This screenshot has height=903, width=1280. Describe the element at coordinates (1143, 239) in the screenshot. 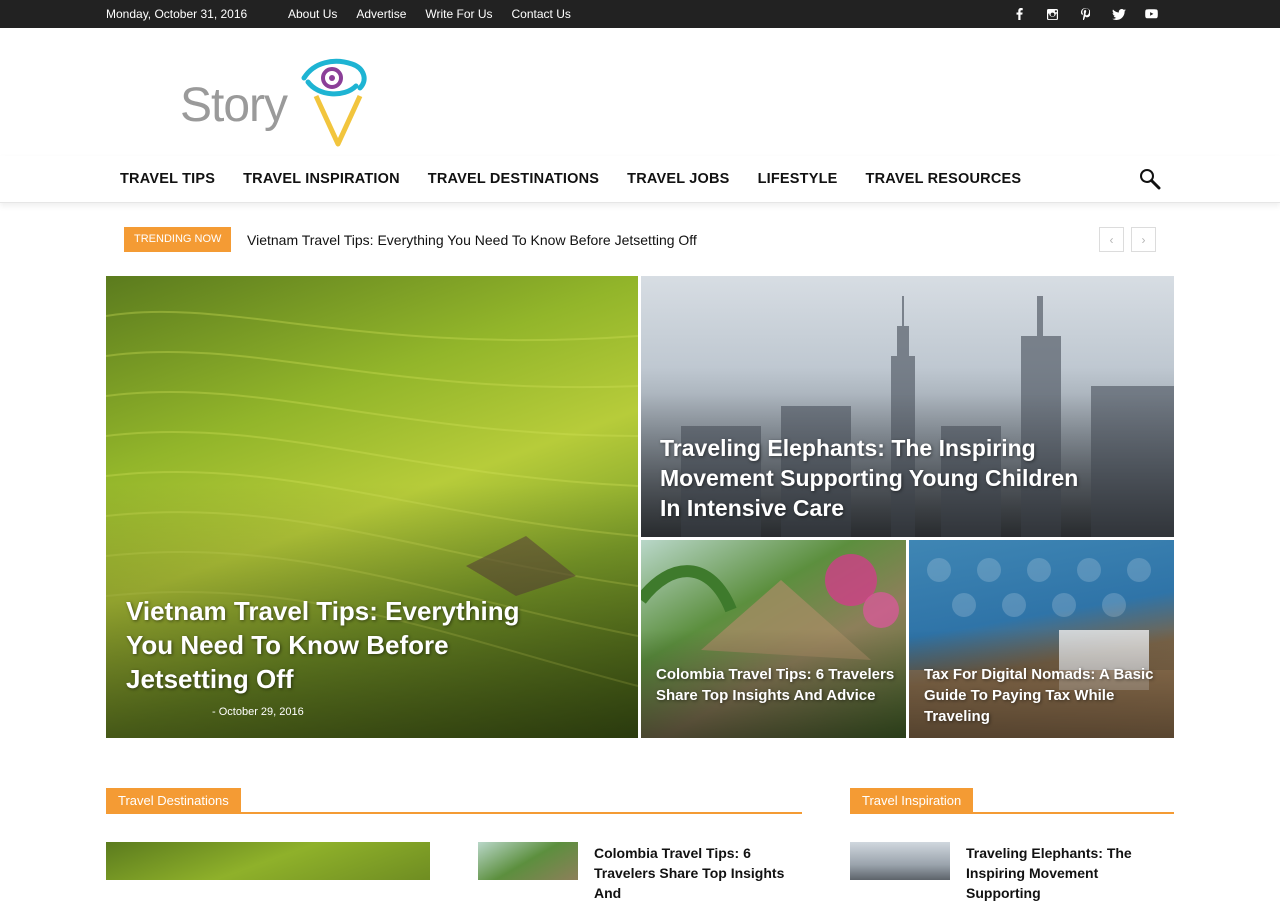

I see `chevron-right-icon: ›` at that location.